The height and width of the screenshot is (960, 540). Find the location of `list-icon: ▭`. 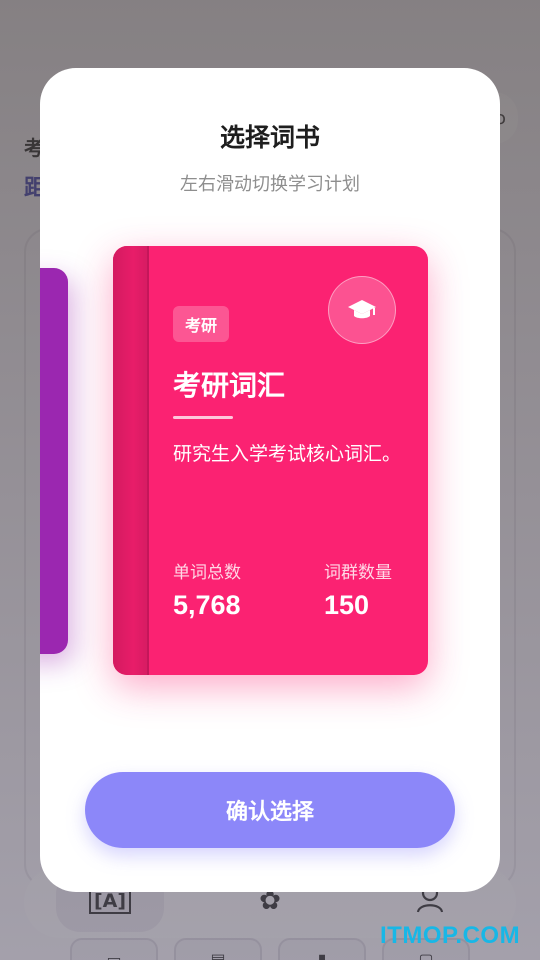

list-icon: ▭ is located at coordinates (114, 955).